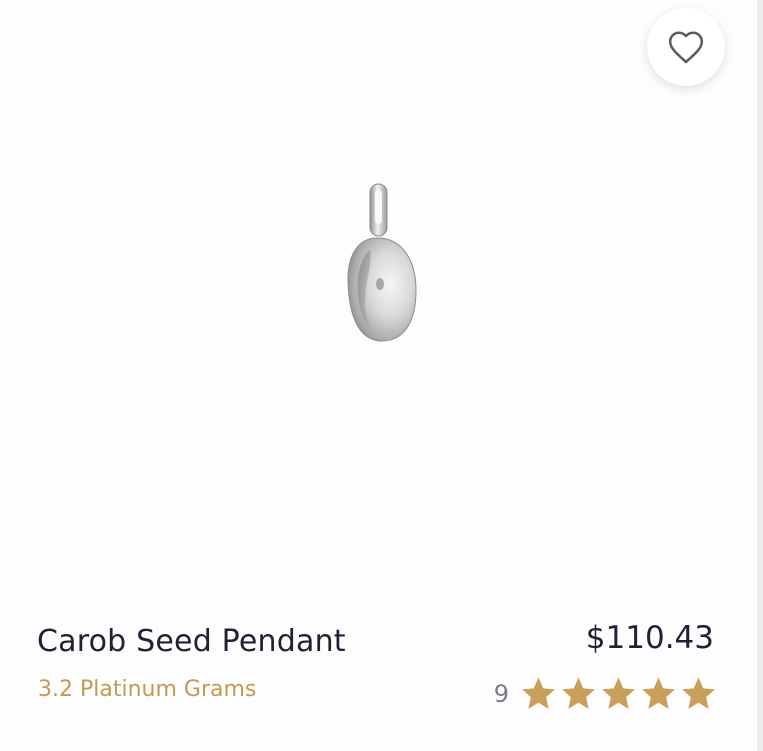  I want to click on favorite-button, so click(686, 47).